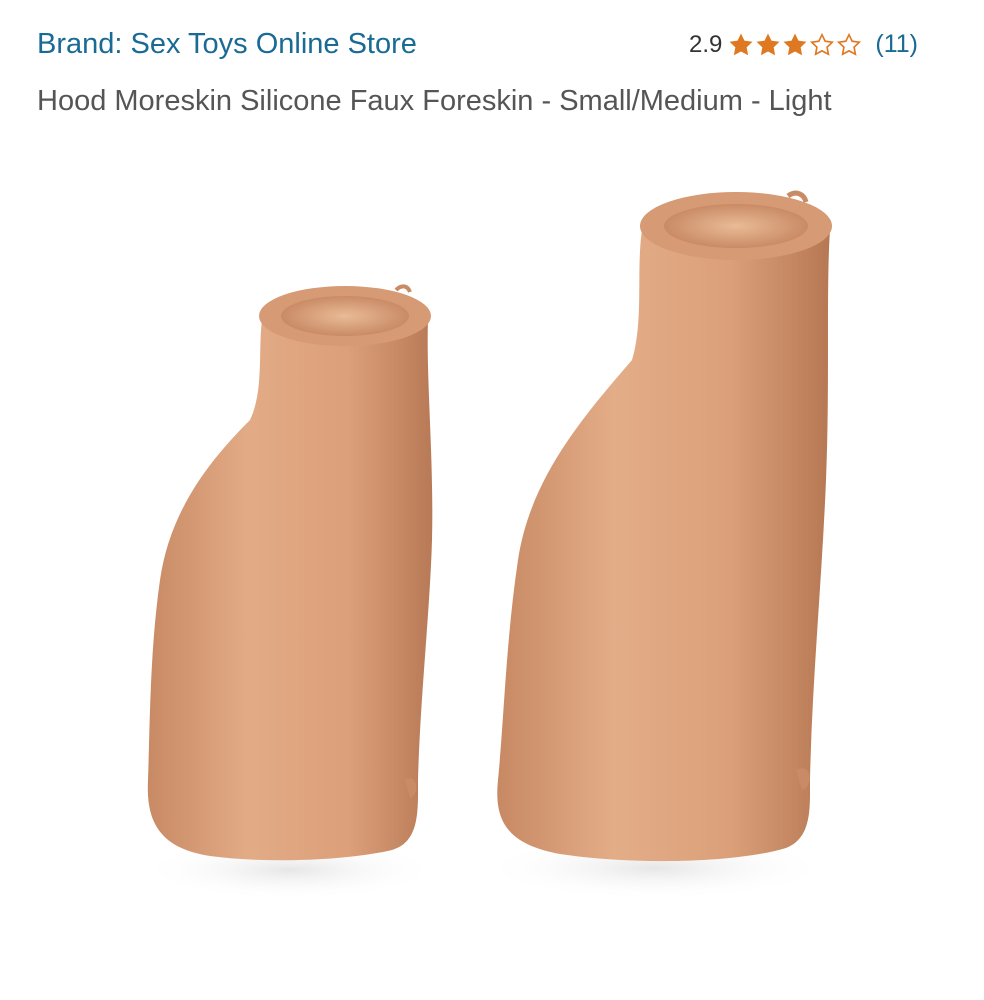 This screenshot has height=1000, width=984. I want to click on brand-link: Brand: Sex Toys Online Store, so click(227, 44).